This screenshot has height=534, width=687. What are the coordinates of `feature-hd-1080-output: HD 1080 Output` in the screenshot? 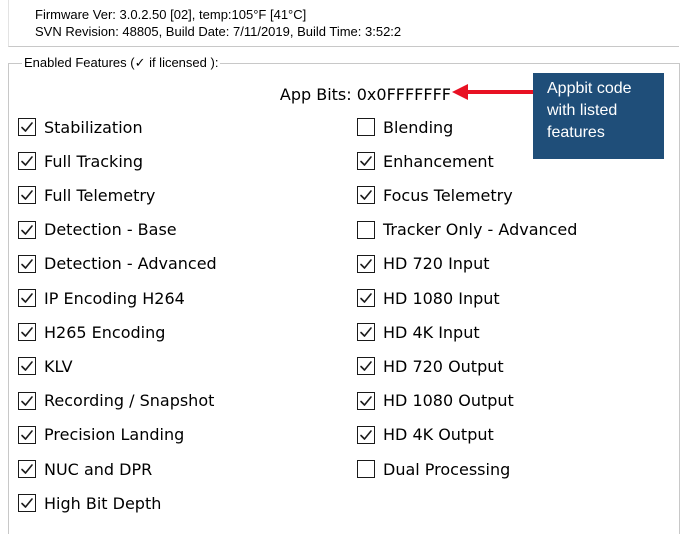 It's located at (435, 401).